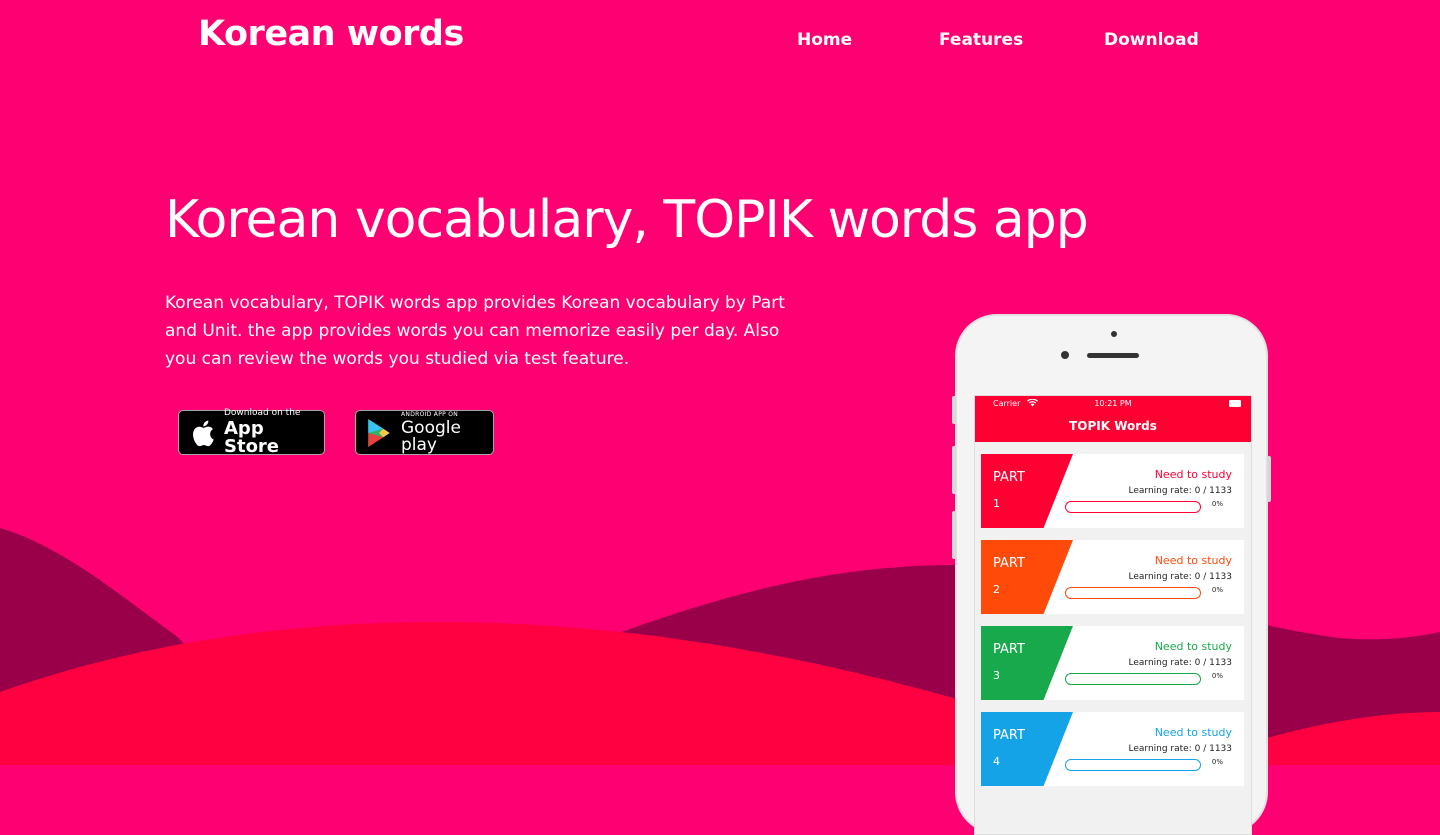 This screenshot has height=835, width=1440. What do you see at coordinates (1065, 355) in the screenshot?
I see `phone-sensor` at bounding box center [1065, 355].